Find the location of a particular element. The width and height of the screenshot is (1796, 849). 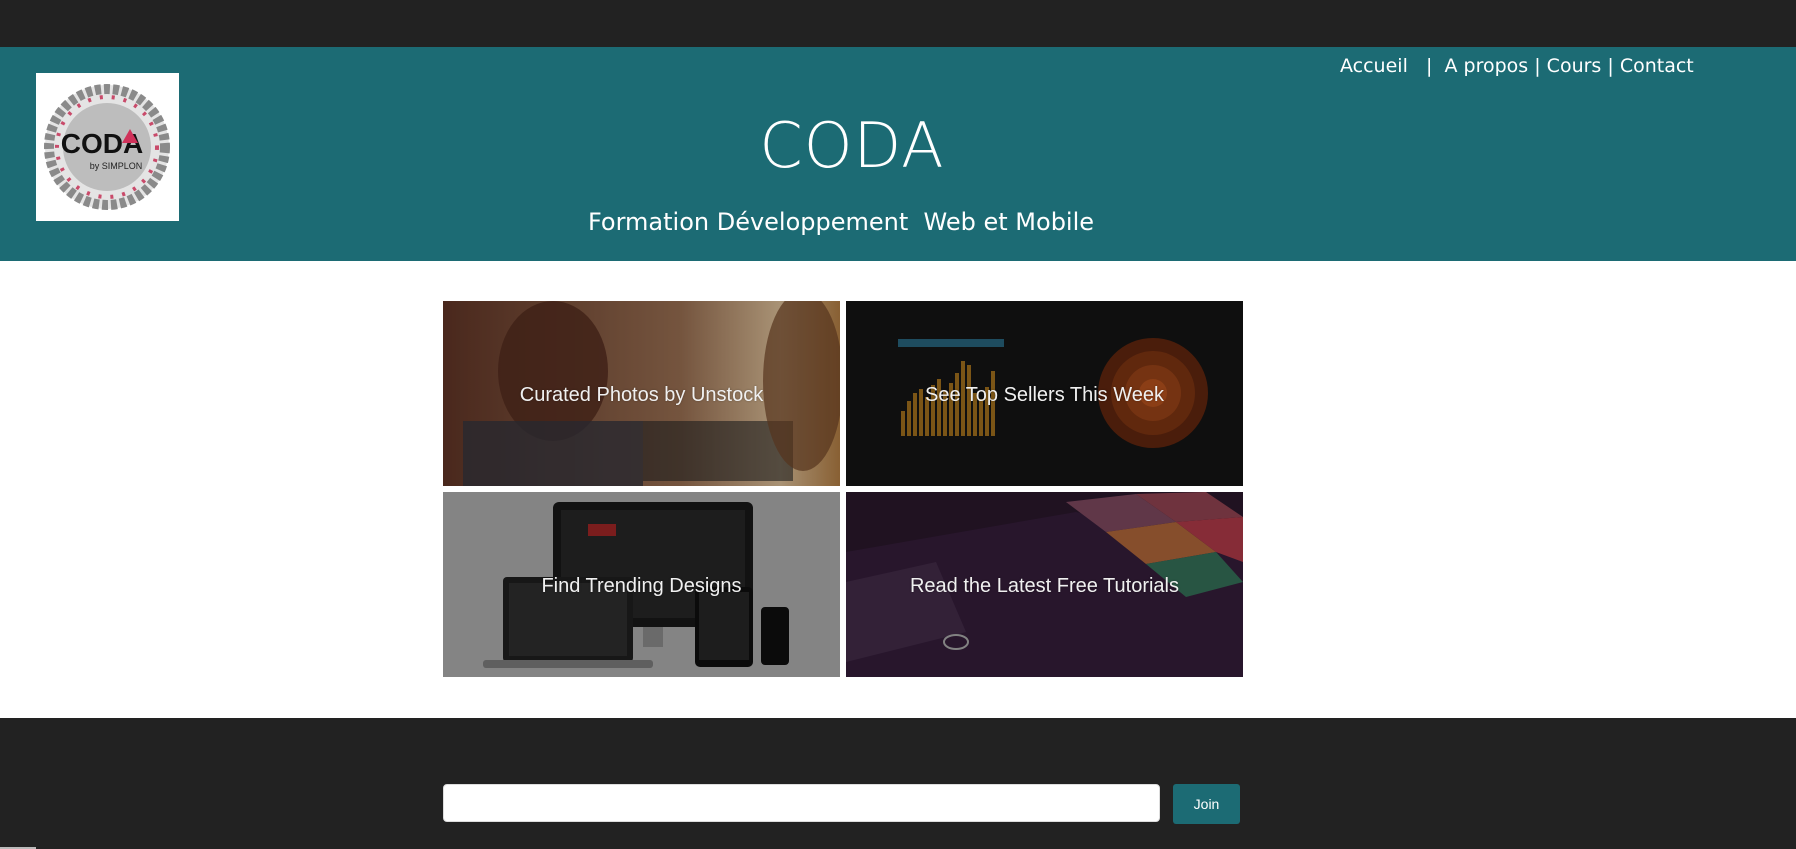

site-tagline: Formation Développement Web et Mobile is located at coordinates (841, 222).